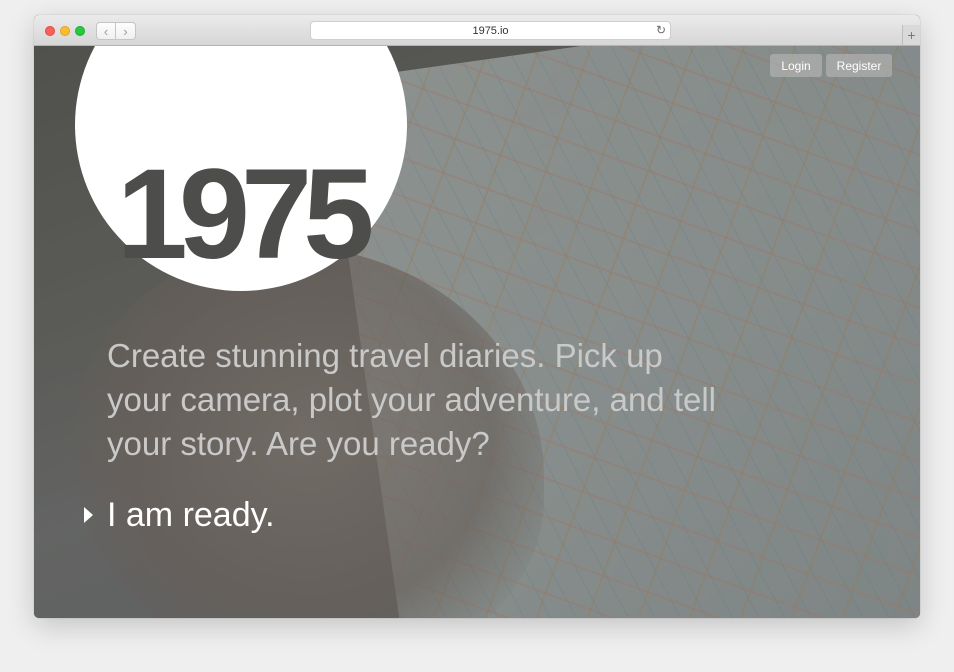  What do you see at coordinates (88, 515) in the screenshot?
I see `play-arrow-icon` at bounding box center [88, 515].